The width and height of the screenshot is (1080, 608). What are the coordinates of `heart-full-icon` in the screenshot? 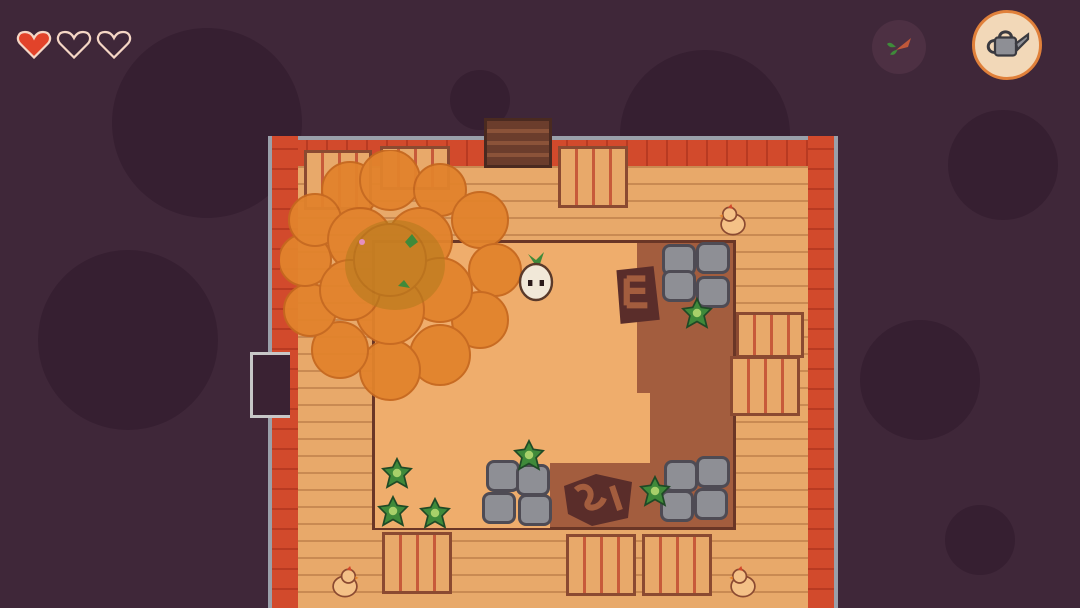 It's located at (34, 45).